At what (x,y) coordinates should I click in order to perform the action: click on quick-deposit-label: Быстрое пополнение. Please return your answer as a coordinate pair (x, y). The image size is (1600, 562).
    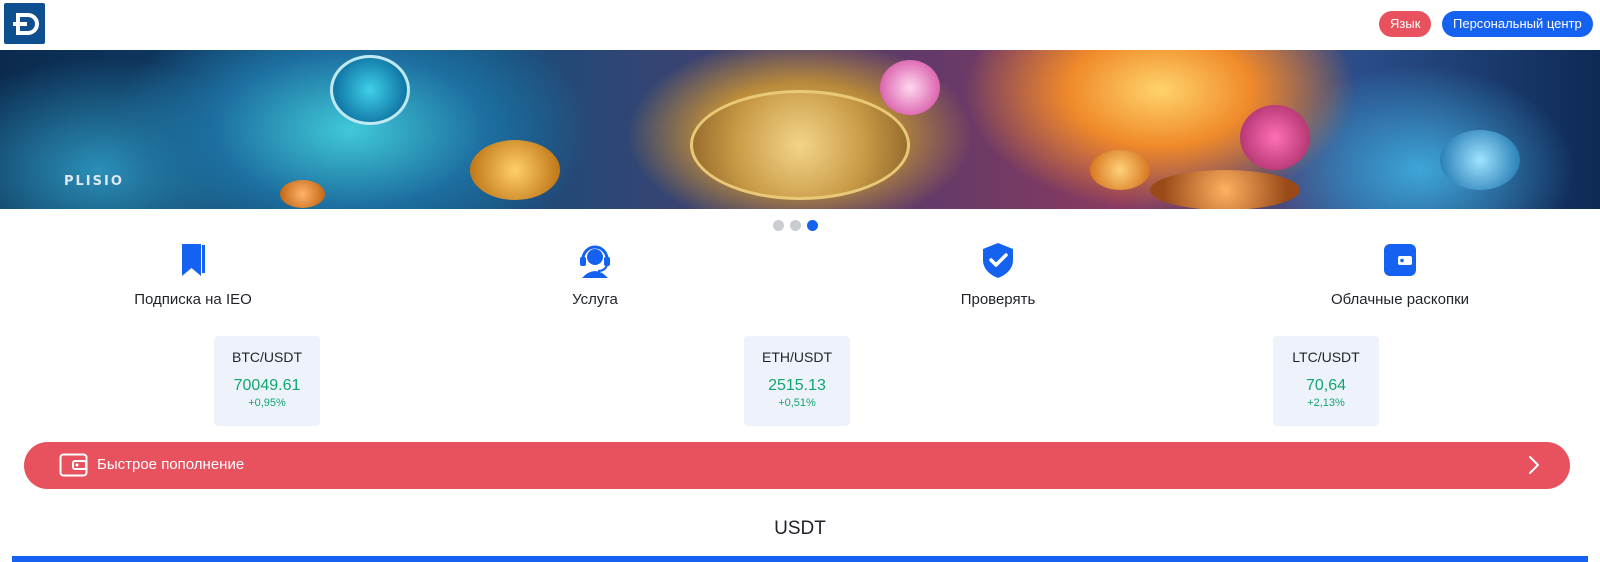
    Looking at the image, I should click on (171, 464).